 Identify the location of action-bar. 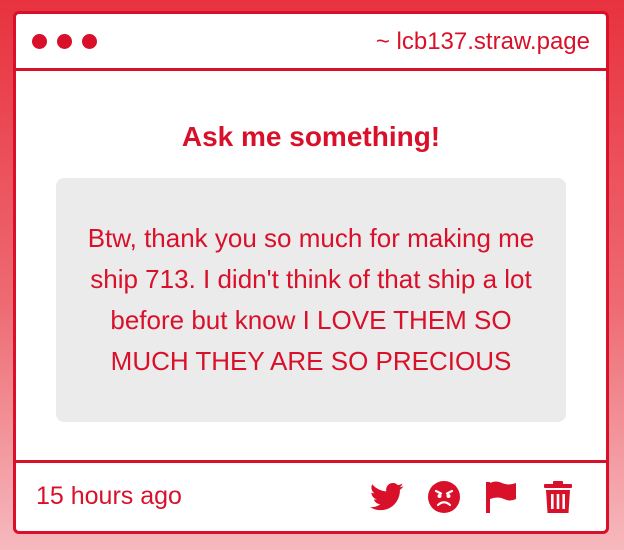
(462, 497).